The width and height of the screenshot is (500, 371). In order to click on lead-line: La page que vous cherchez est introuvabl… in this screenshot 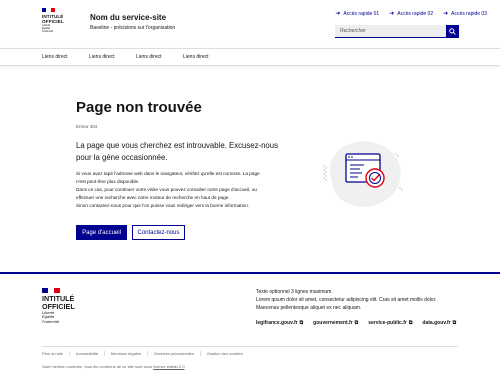, I will do `click(177, 145)`.